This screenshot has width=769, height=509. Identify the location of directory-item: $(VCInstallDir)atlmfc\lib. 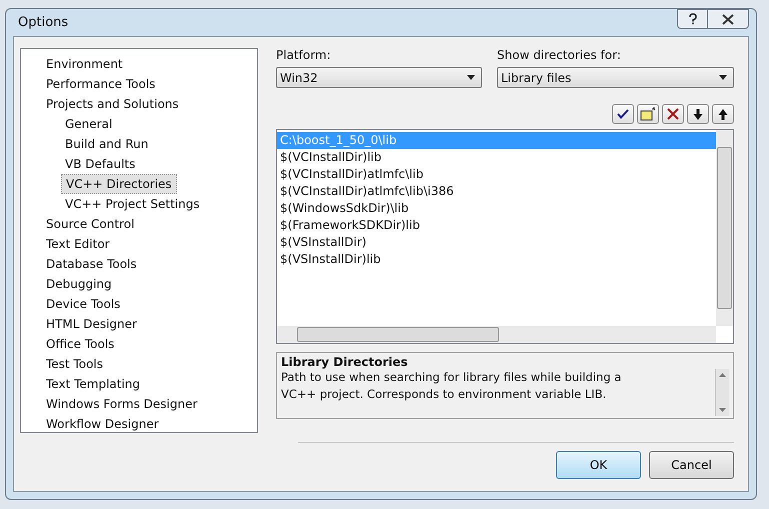
(496, 174).